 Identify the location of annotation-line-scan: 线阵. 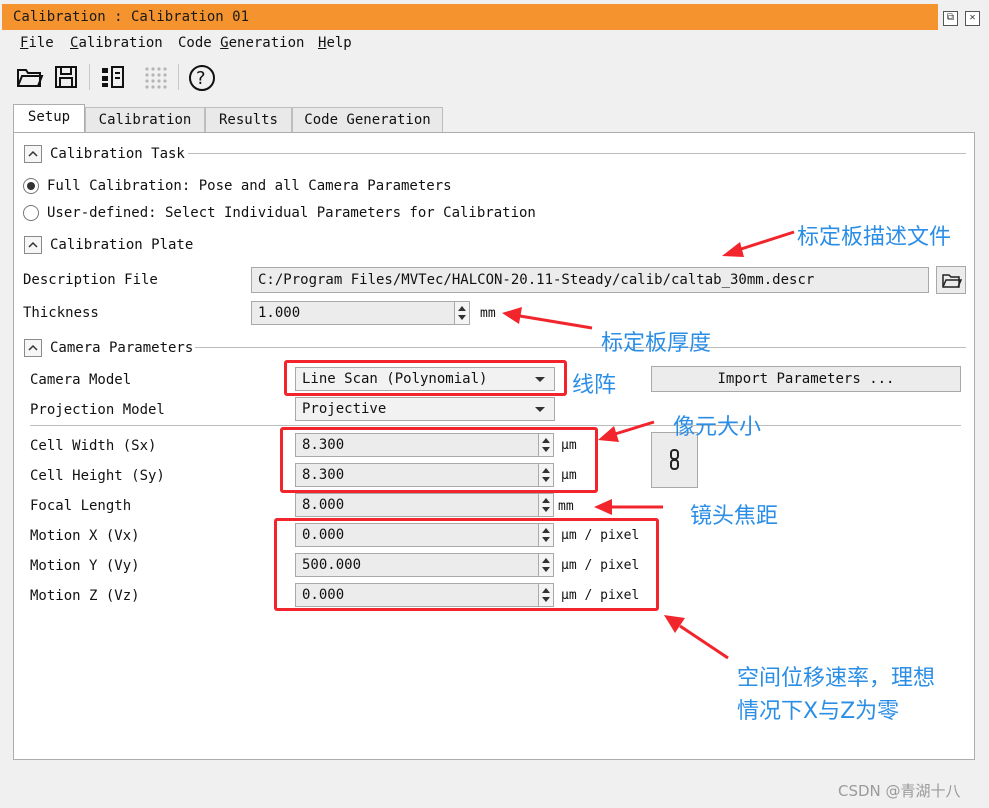
(594, 385).